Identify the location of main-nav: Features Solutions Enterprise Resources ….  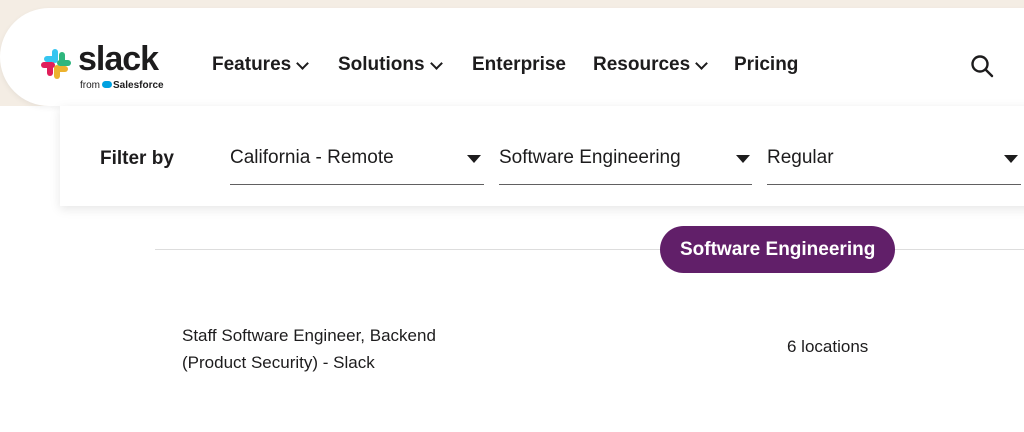
(505, 65).